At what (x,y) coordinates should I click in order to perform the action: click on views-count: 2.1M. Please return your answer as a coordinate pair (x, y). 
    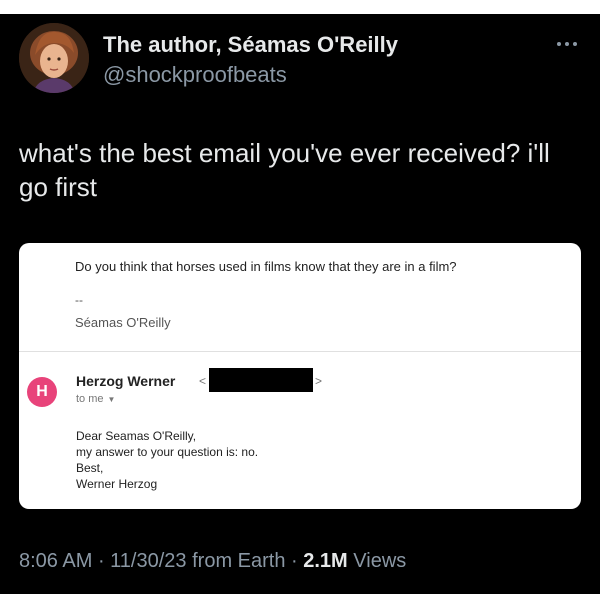
    Looking at the image, I should click on (325, 561).